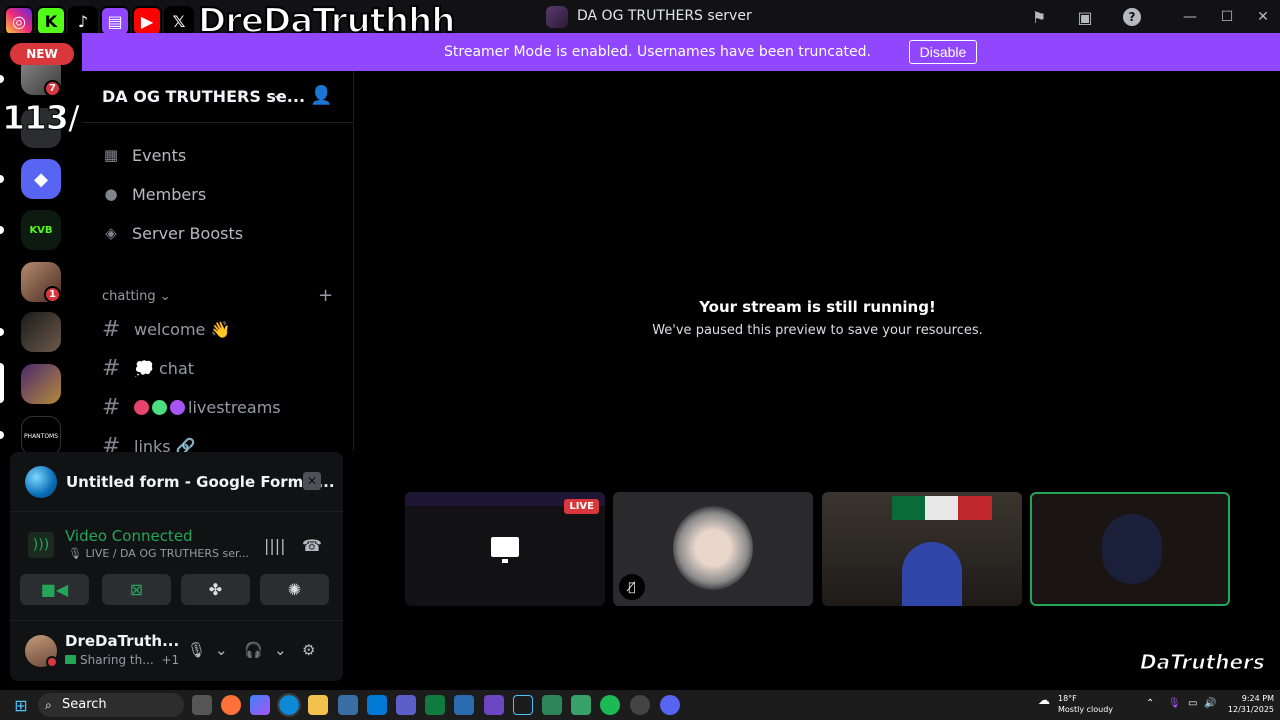  I want to click on search-label: Search, so click(84, 704).